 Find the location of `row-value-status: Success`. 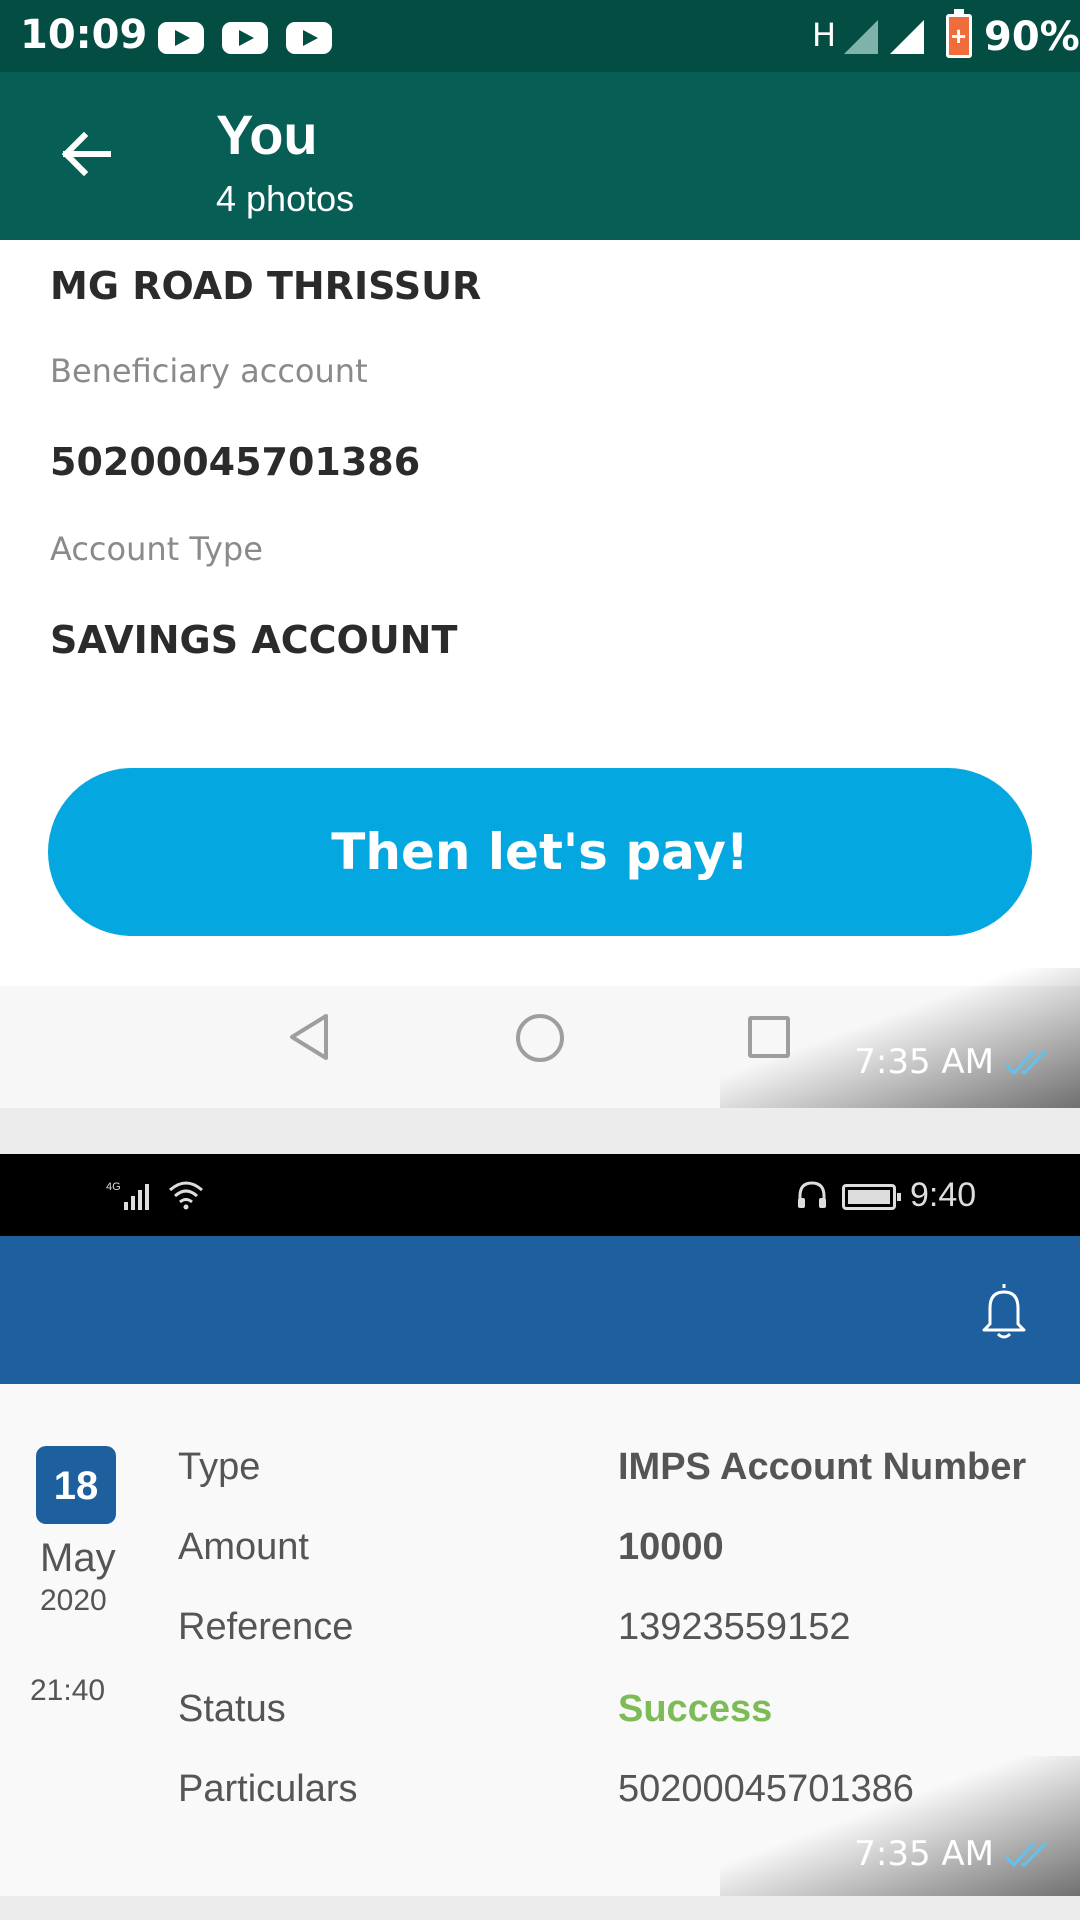

row-value-status: Success is located at coordinates (695, 1709).